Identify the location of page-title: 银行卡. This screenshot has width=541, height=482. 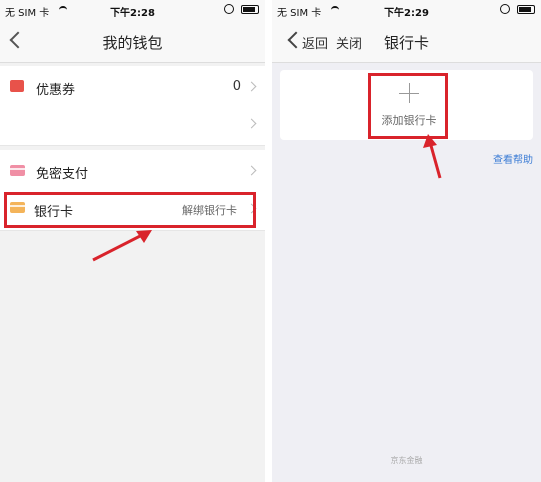
(406, 43).